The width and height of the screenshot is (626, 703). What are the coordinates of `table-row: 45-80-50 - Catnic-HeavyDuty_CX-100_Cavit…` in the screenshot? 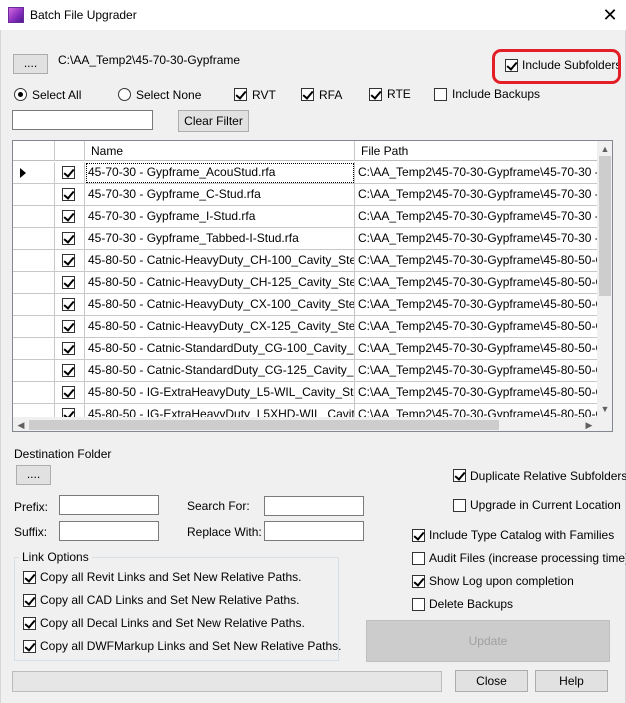 It's located at (305, 305).